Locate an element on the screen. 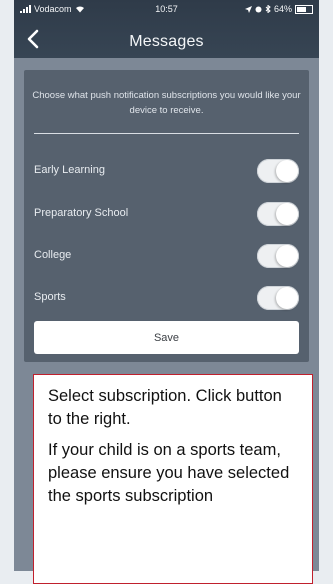  preparatory-school-toggle is located at coordinates (278, 214).